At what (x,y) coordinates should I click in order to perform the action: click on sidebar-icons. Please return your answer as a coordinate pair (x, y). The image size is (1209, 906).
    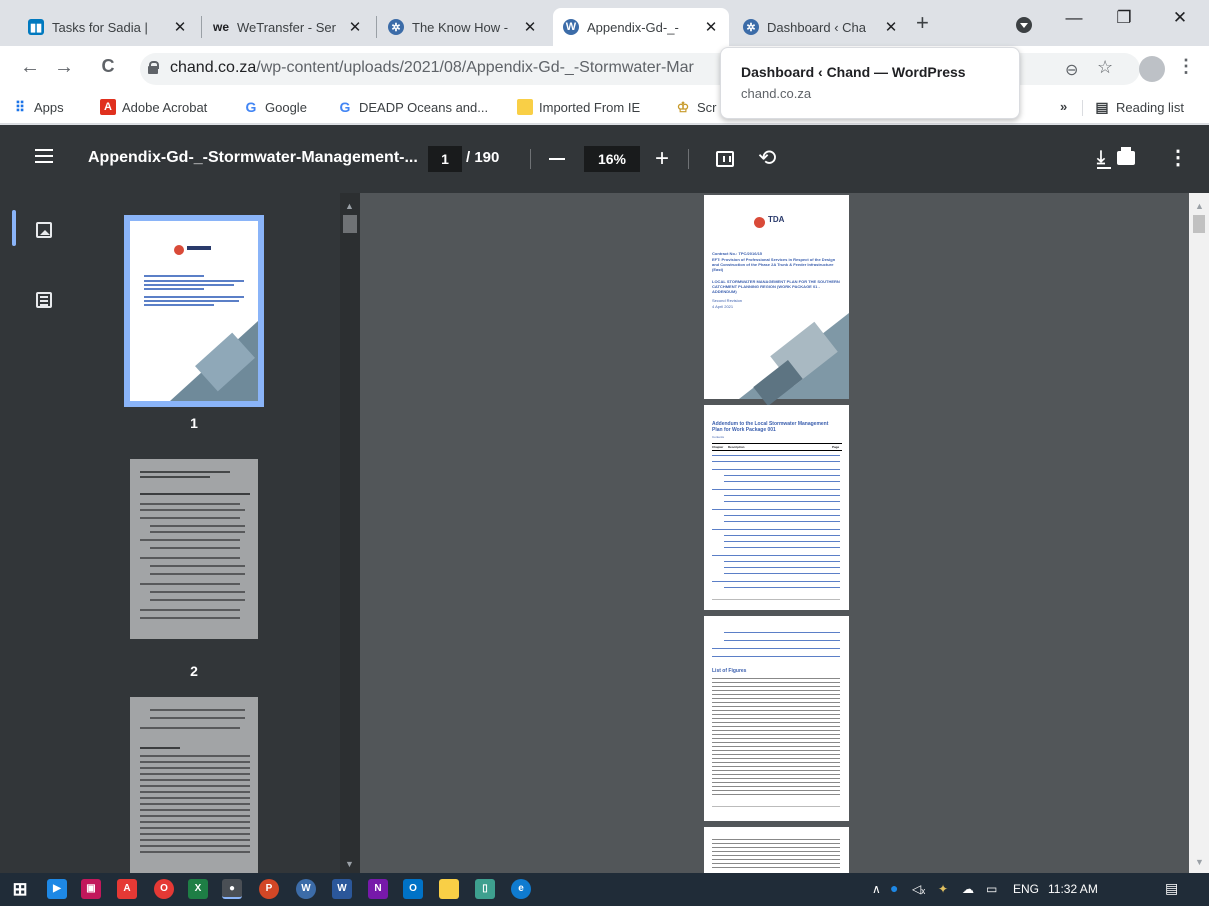
    Looking at the image, I should click on (40, 533).